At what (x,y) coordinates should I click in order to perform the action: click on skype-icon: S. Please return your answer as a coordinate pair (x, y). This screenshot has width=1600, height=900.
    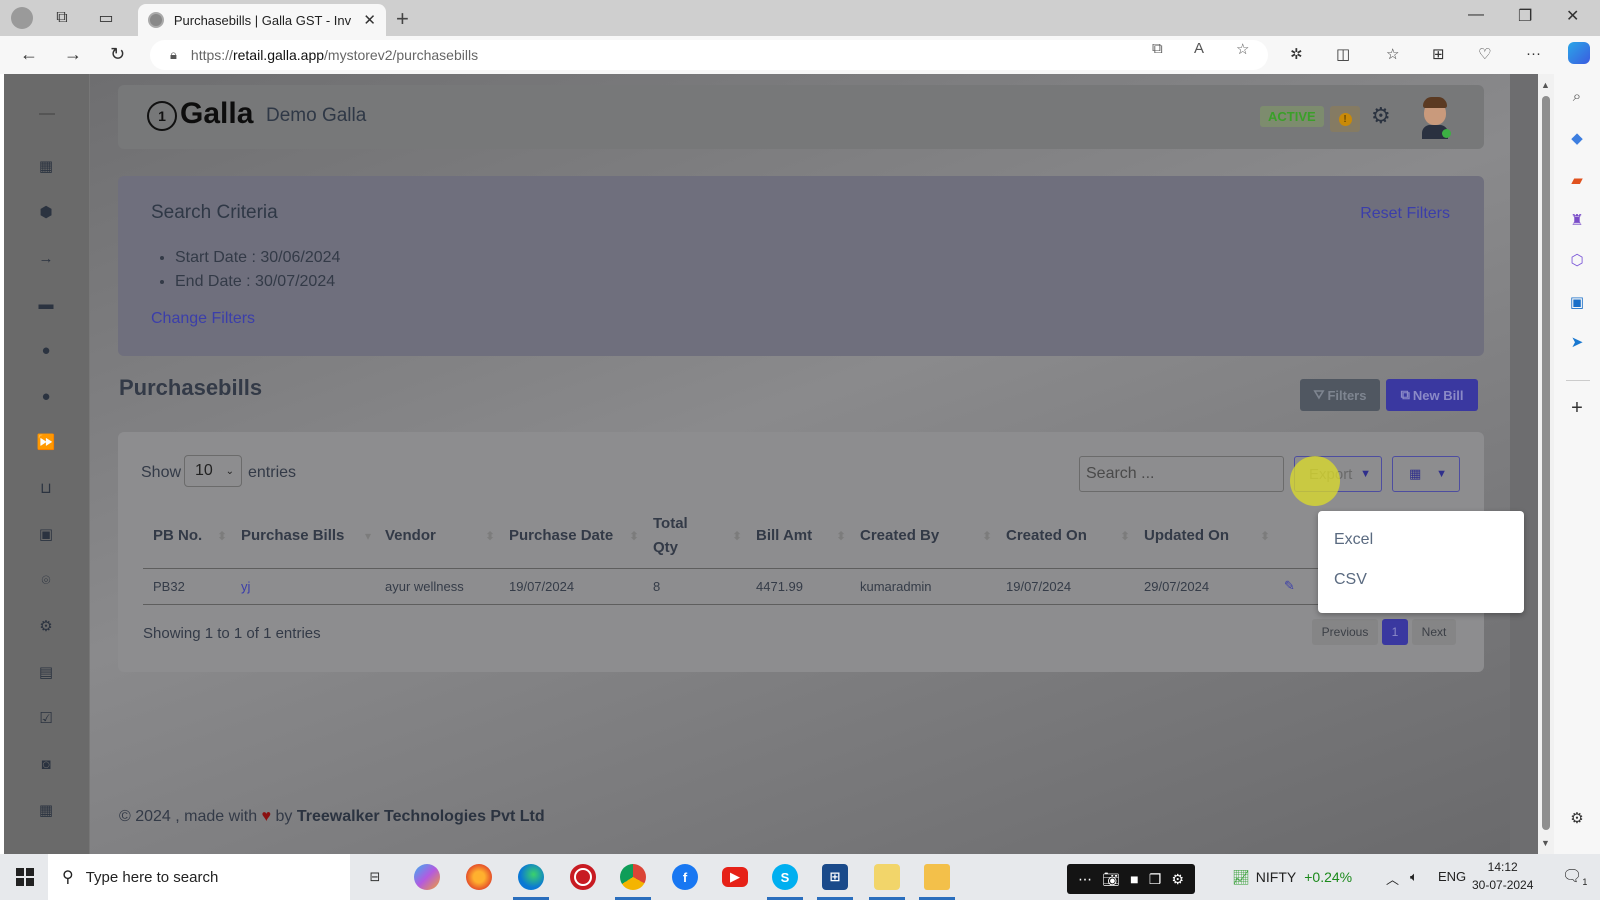
    Looking at the image, I should click on (785, 877).